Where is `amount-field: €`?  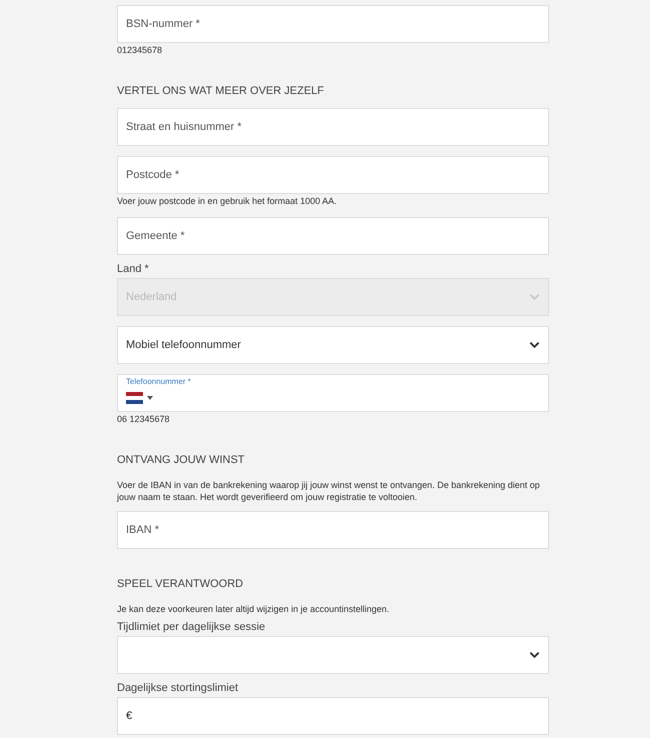 amount-field: € is located at coordinates (333, 716).